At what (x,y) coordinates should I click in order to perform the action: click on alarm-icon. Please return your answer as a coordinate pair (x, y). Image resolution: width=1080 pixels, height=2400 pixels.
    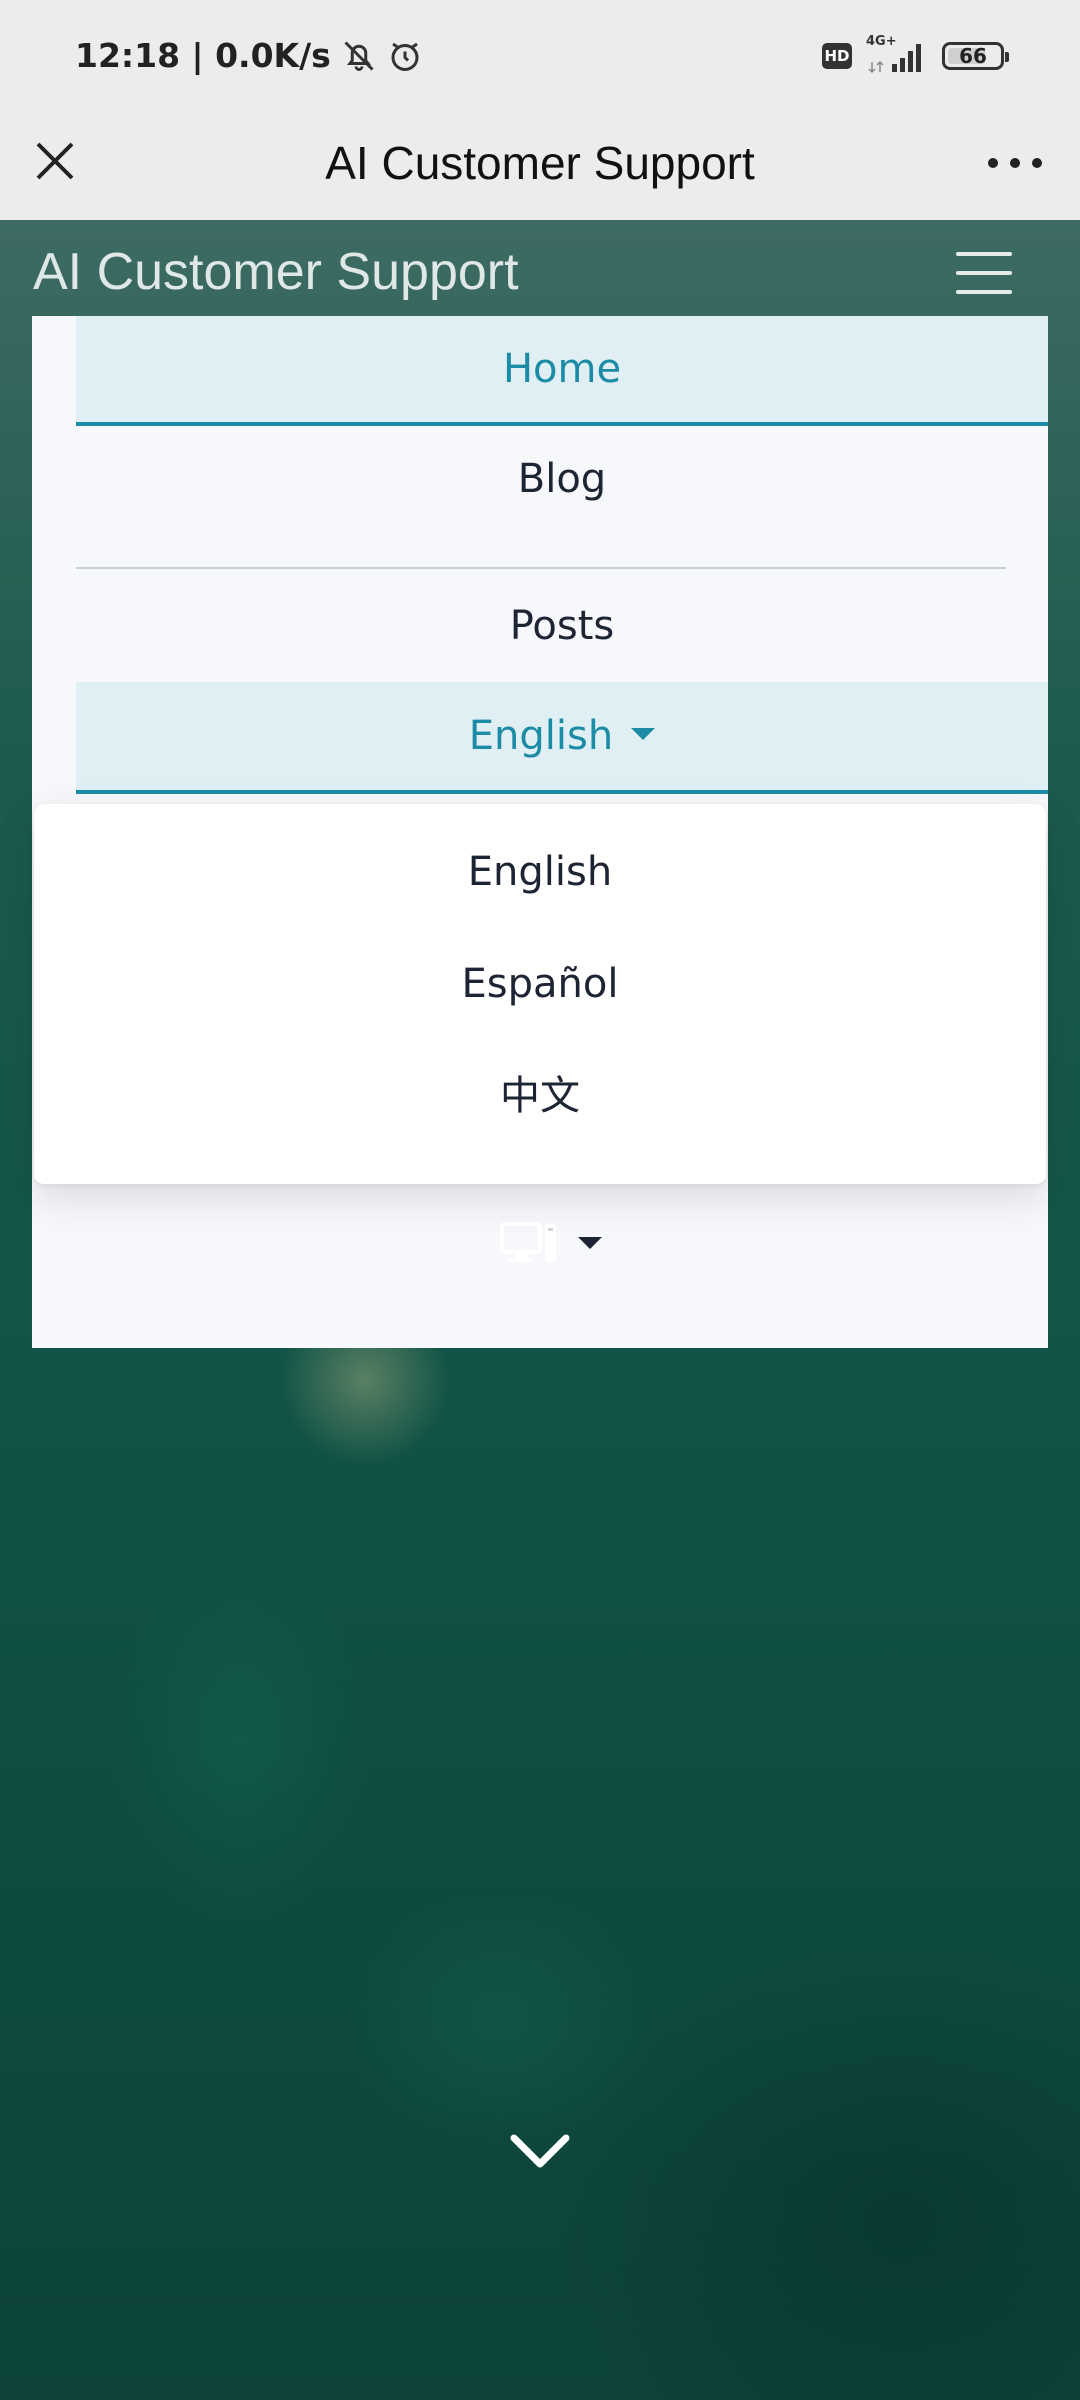
    Looking at the image, I should click on (405, 56).